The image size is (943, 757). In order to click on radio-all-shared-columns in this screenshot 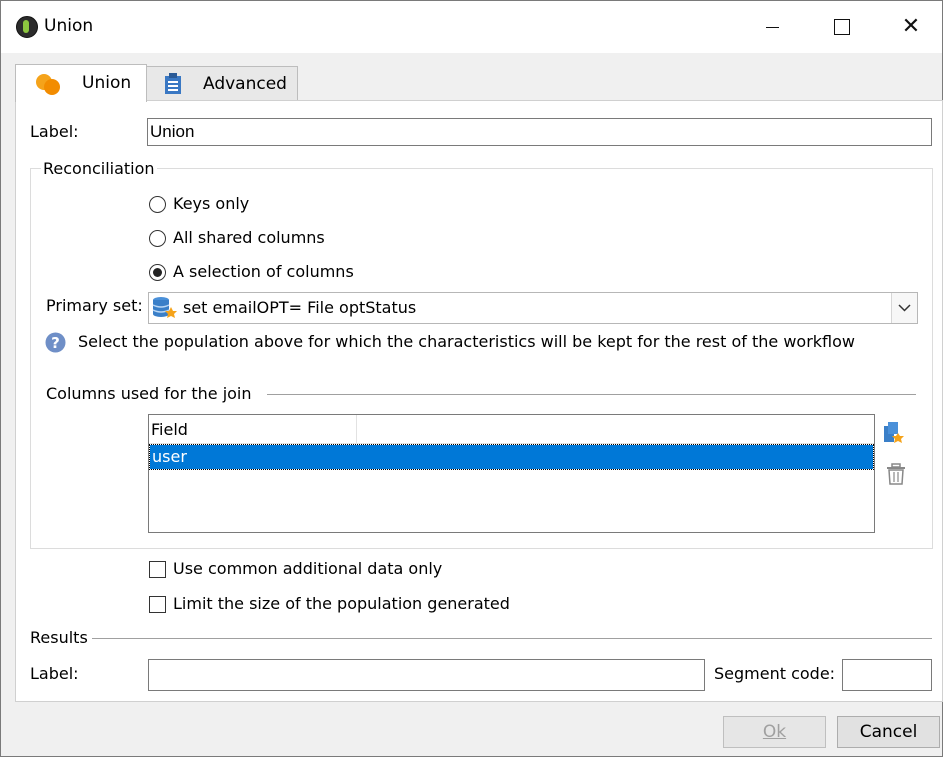, I will do `click(157, 238)`.